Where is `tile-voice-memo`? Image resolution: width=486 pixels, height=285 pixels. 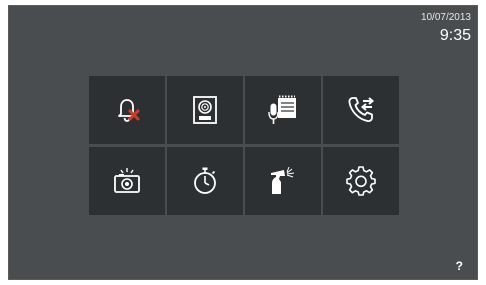
tile-voice-memo is located at coordinates (283, 110).